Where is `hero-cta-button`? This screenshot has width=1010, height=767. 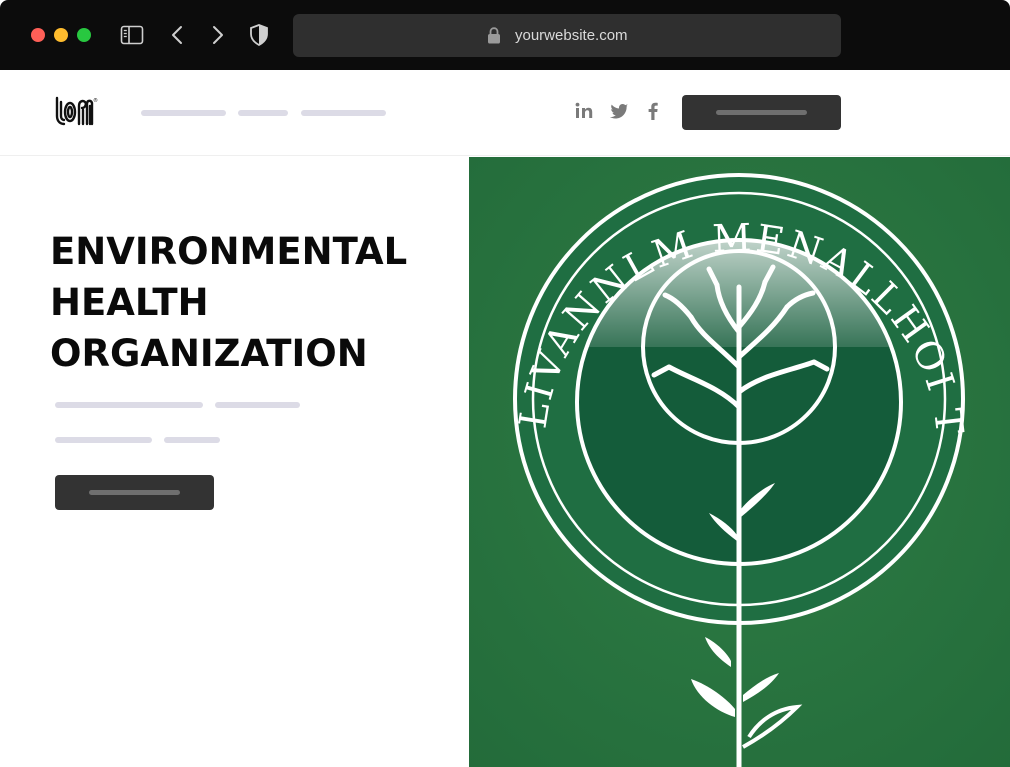 hero-cta-button is located at coordinates (134, 492).